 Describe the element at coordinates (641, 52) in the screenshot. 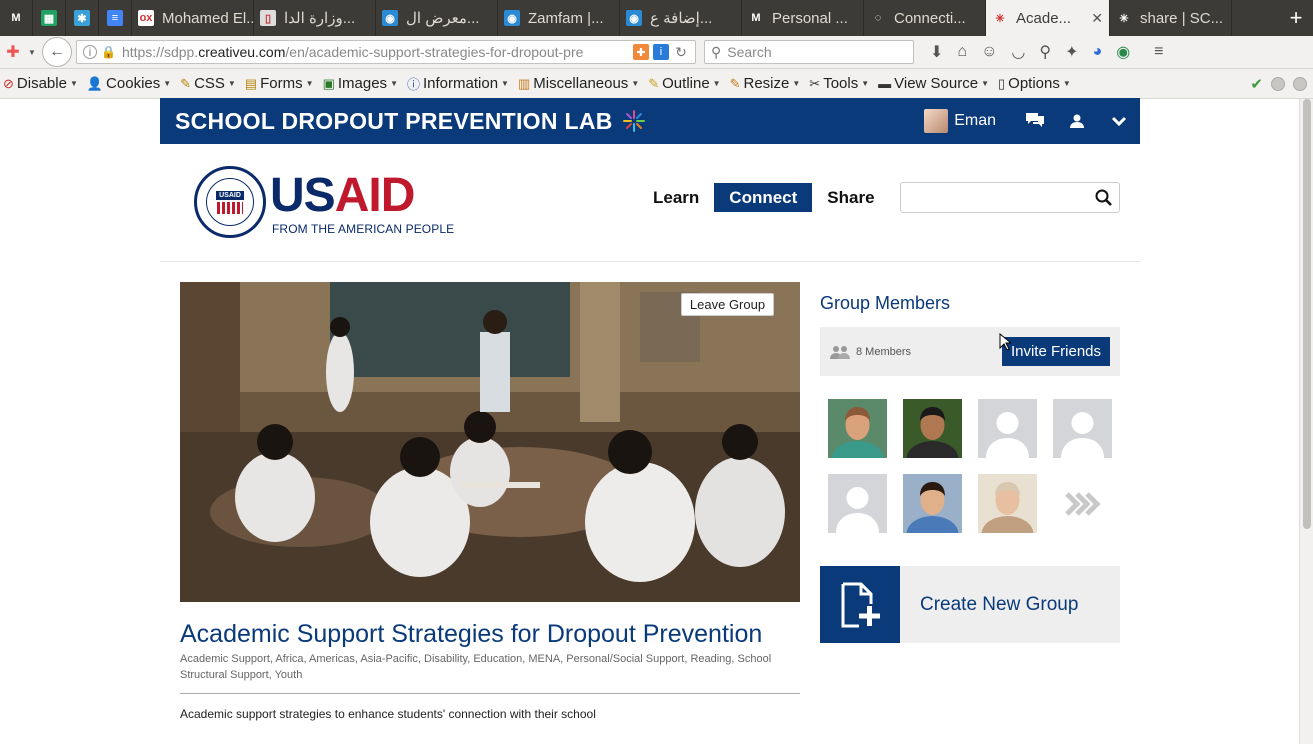

I see `addon-badge-icon: ✚` at that location.